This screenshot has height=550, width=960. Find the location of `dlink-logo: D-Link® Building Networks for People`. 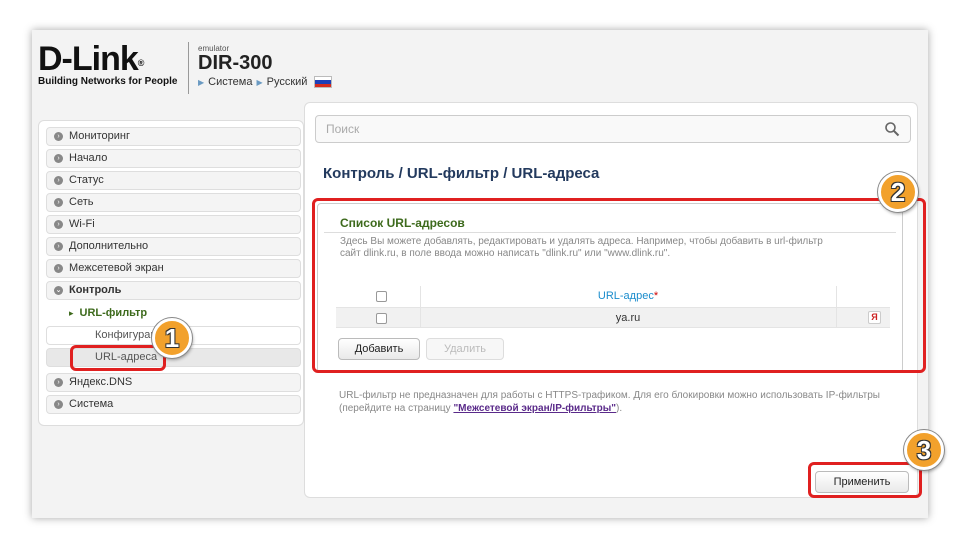

dlink-logo: D-Link® Building Networks for People is located at coordinates (111, 64).